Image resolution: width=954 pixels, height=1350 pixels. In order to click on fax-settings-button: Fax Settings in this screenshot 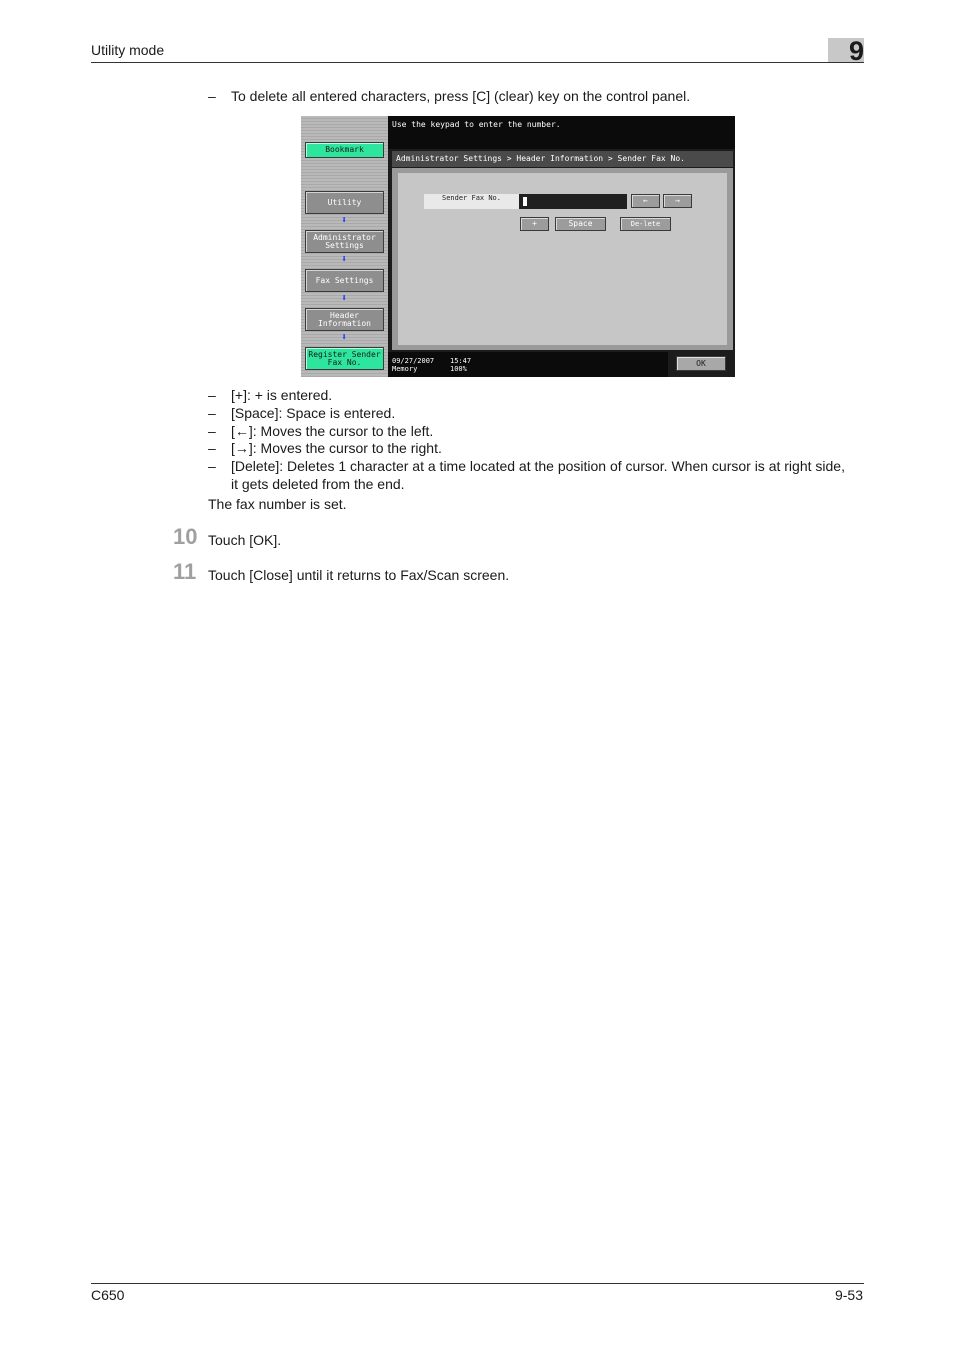, I will do `click(344, 280)`.